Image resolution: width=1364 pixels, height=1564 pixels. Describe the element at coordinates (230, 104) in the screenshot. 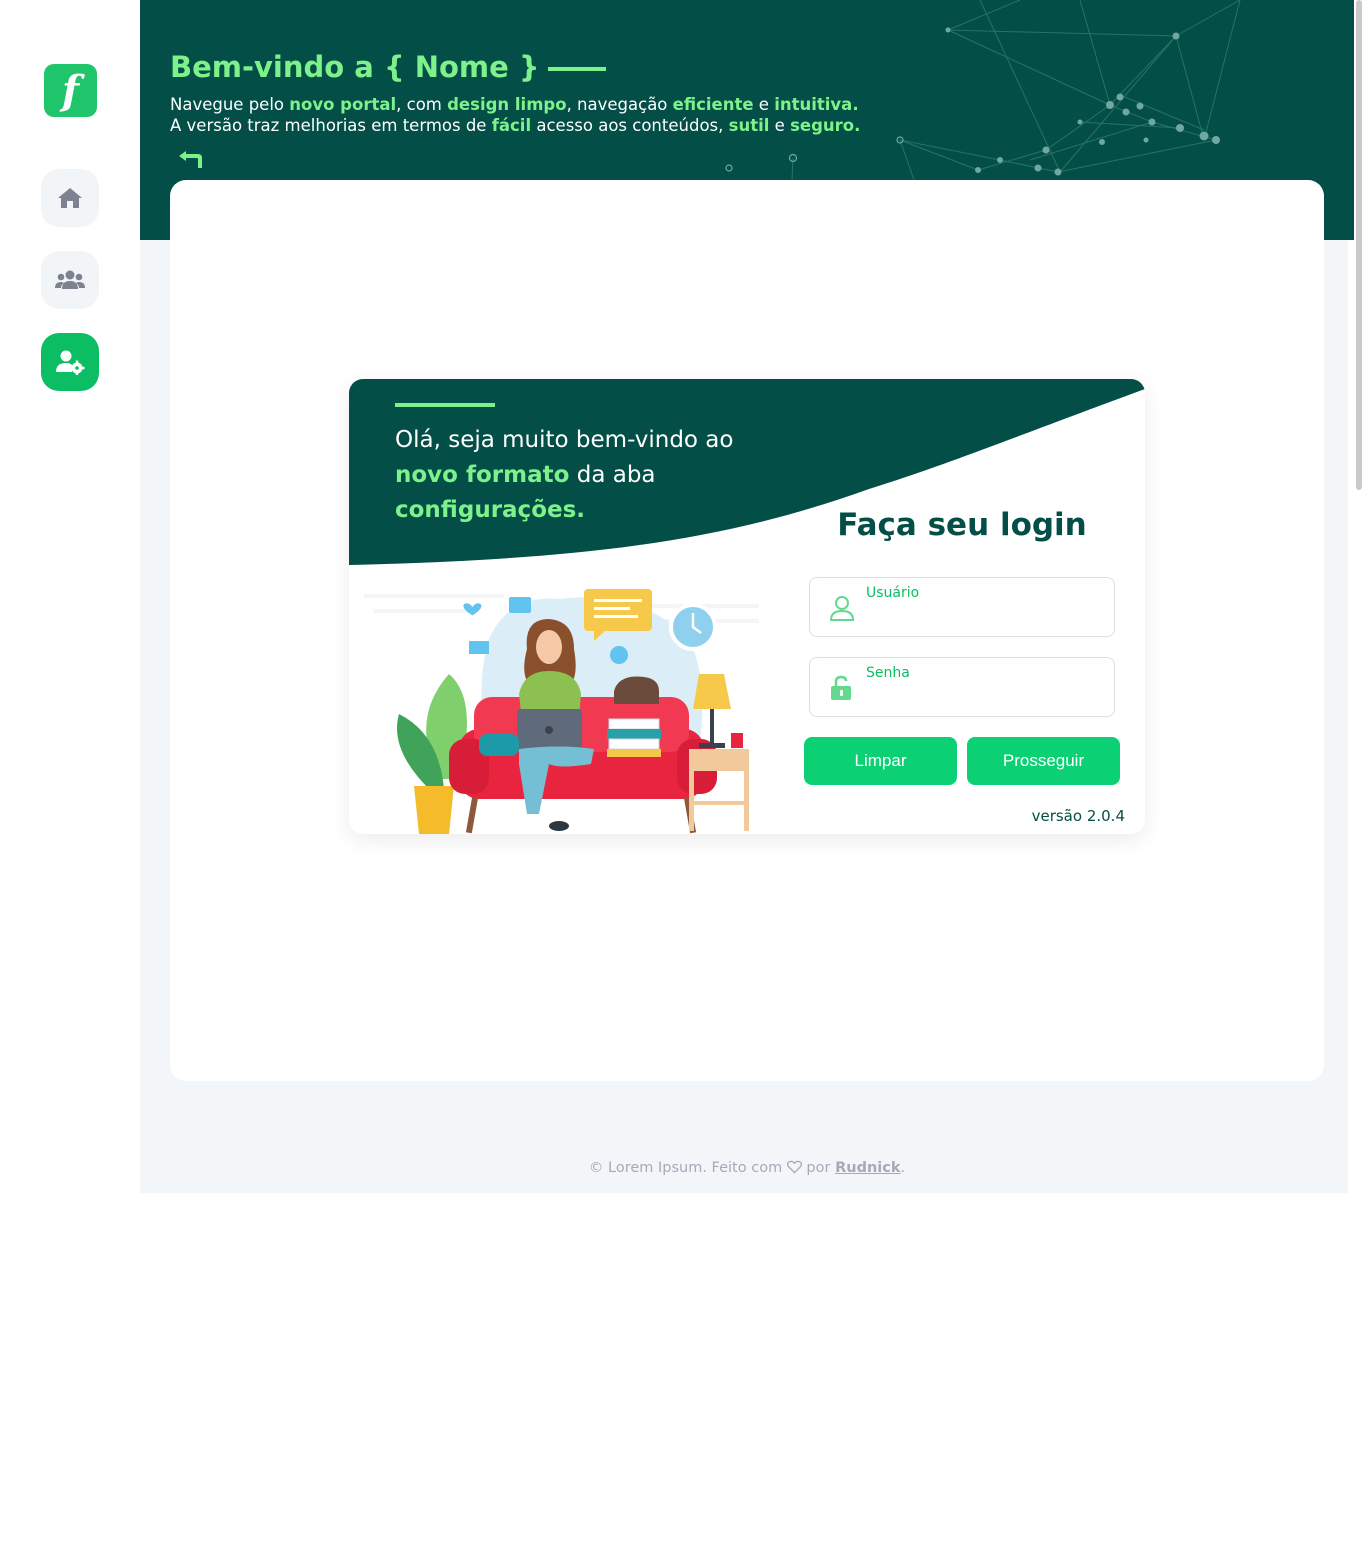

I see `hero-text: Navegue pelo` at that location.